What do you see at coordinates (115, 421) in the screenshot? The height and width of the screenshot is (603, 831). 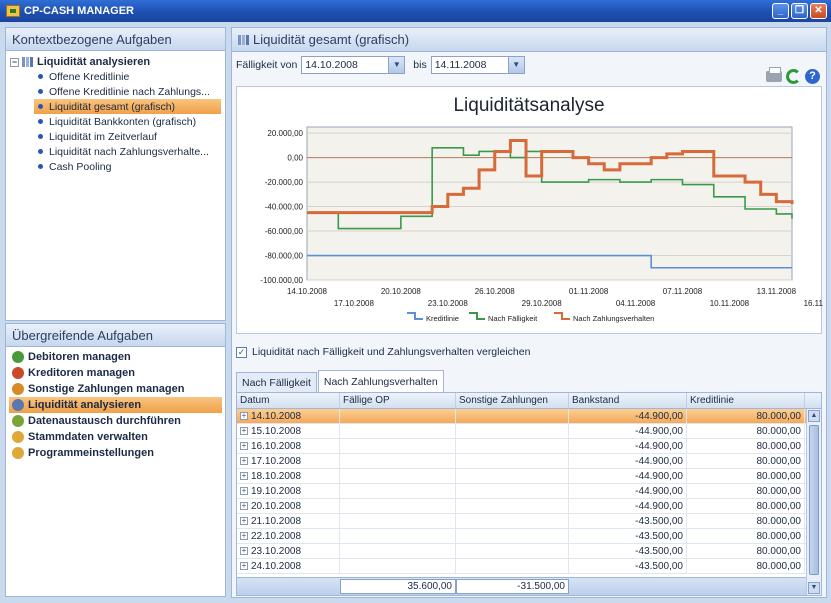 I see `global-task-item: Datenaustausch durchführen` at bounding box center [115, 421].